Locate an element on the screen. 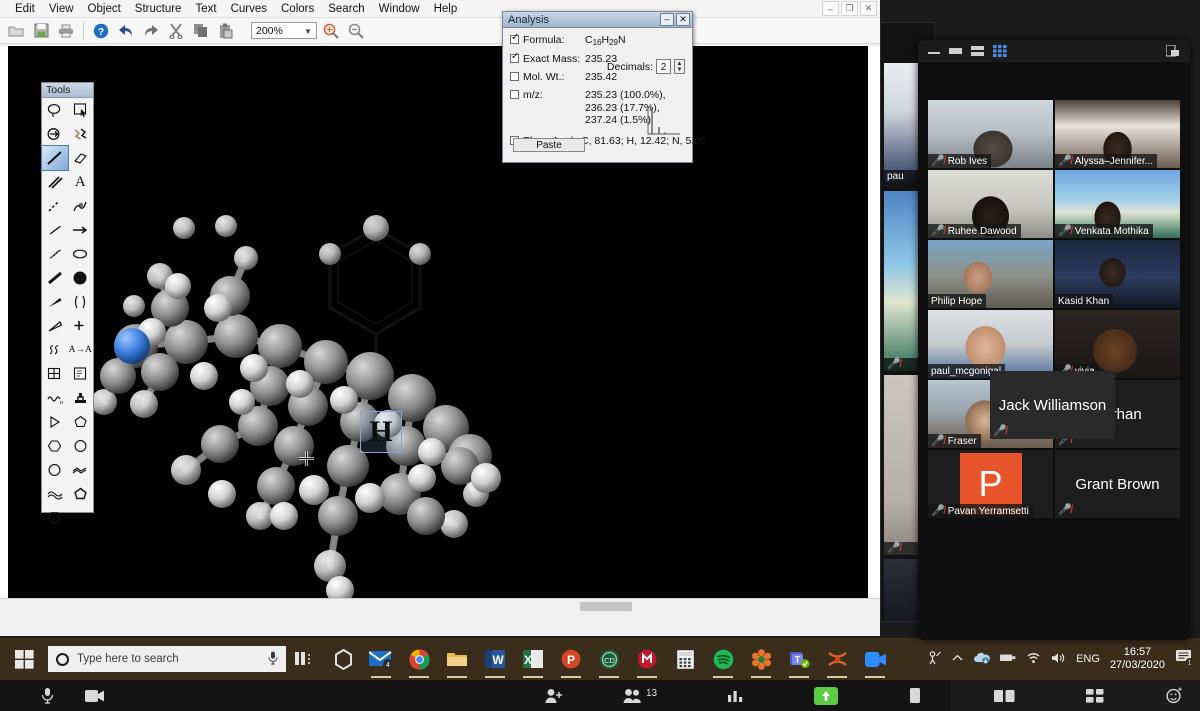 Image resolution: width=1200 pixels, height=711 pixels. multiple-bond-tool is located at coordinates (55, 182).